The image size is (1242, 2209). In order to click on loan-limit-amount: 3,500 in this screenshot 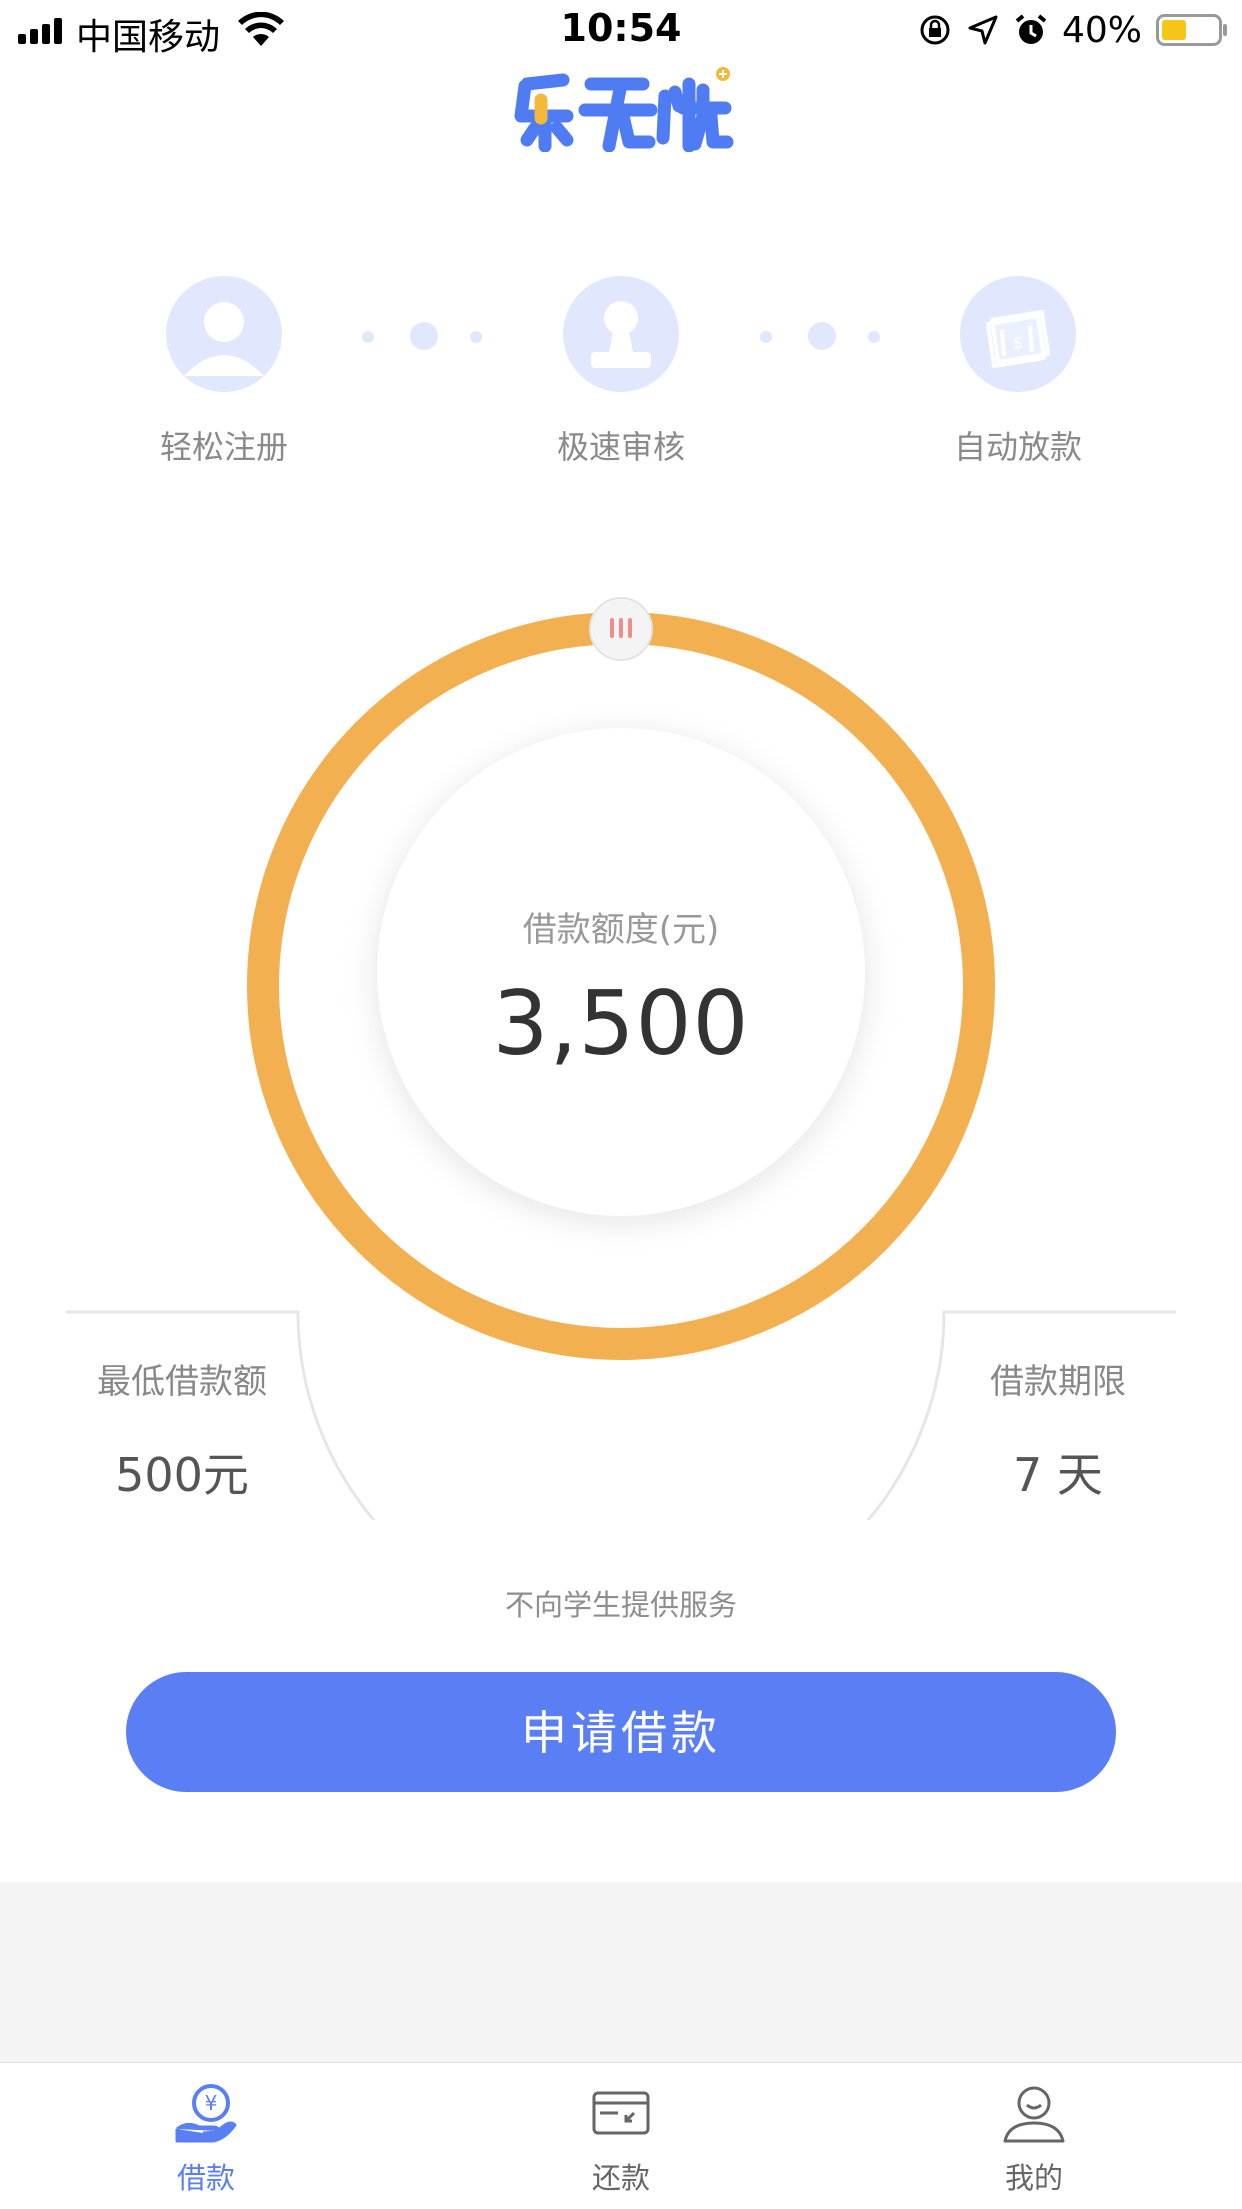, I will do `click(621, 1023)`.